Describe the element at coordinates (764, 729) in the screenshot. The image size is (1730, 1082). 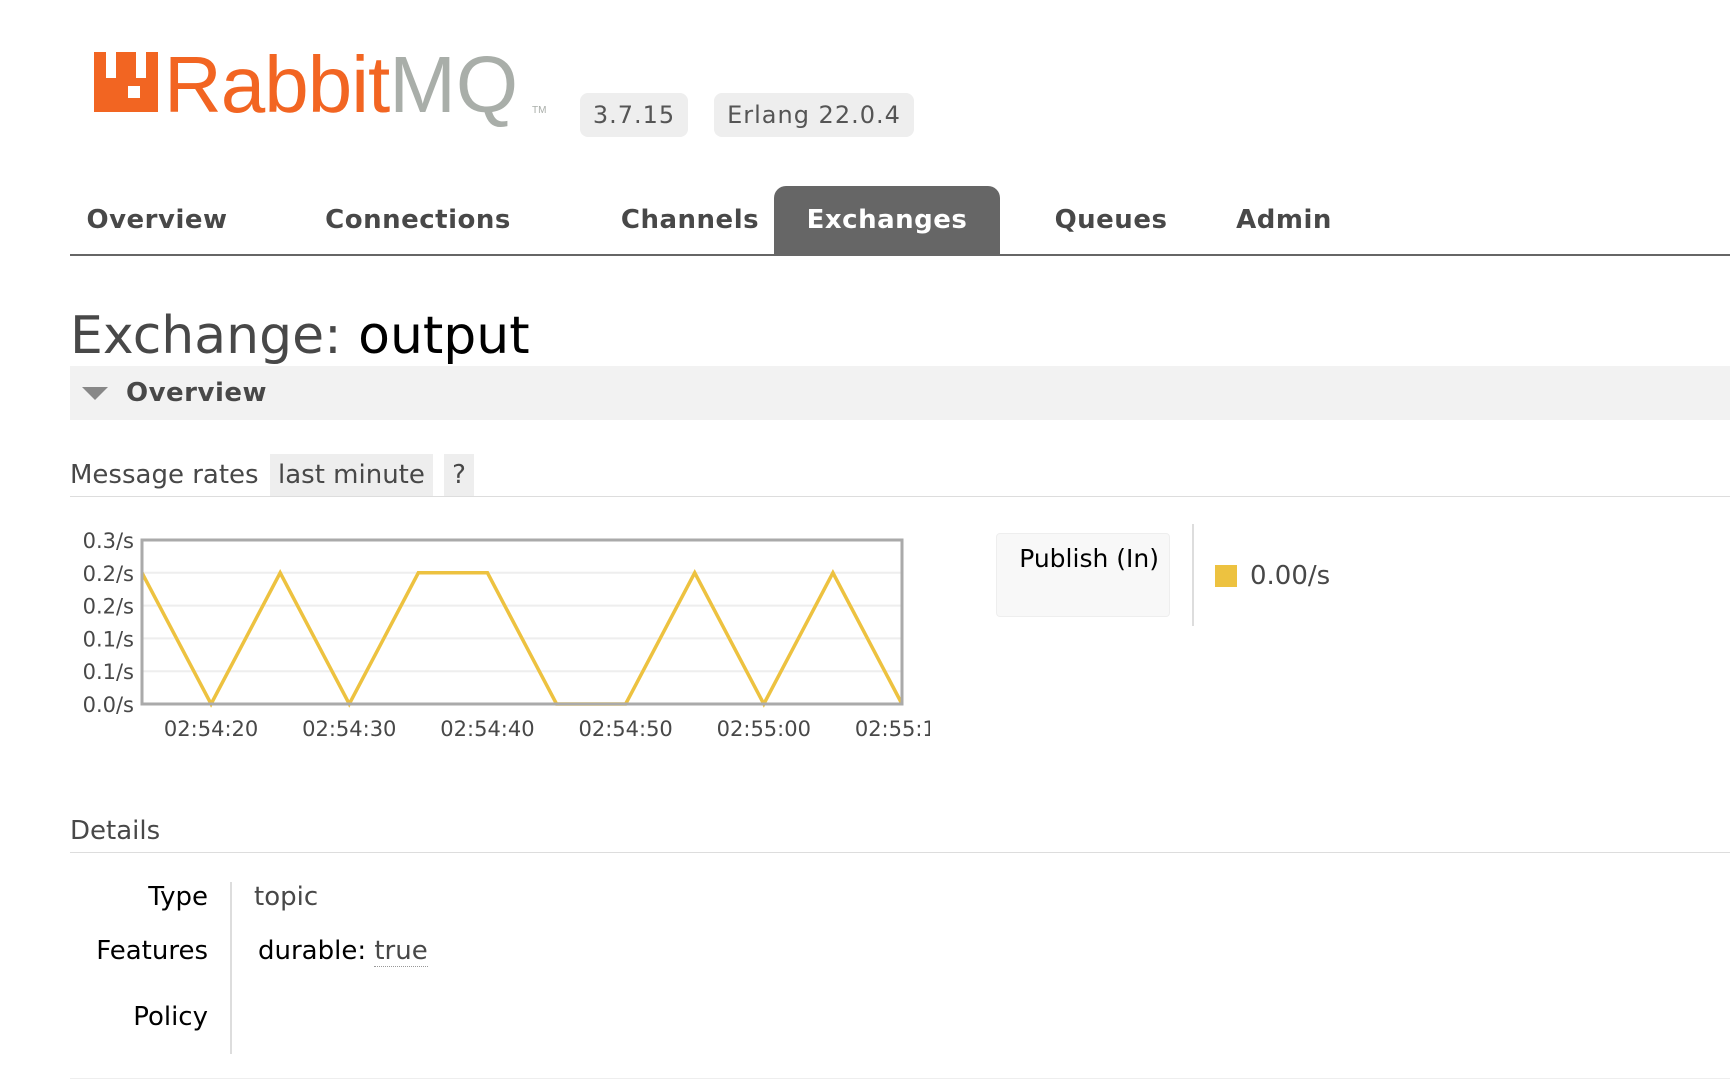
I see `x-tick-label: 02:55:00` at that location.